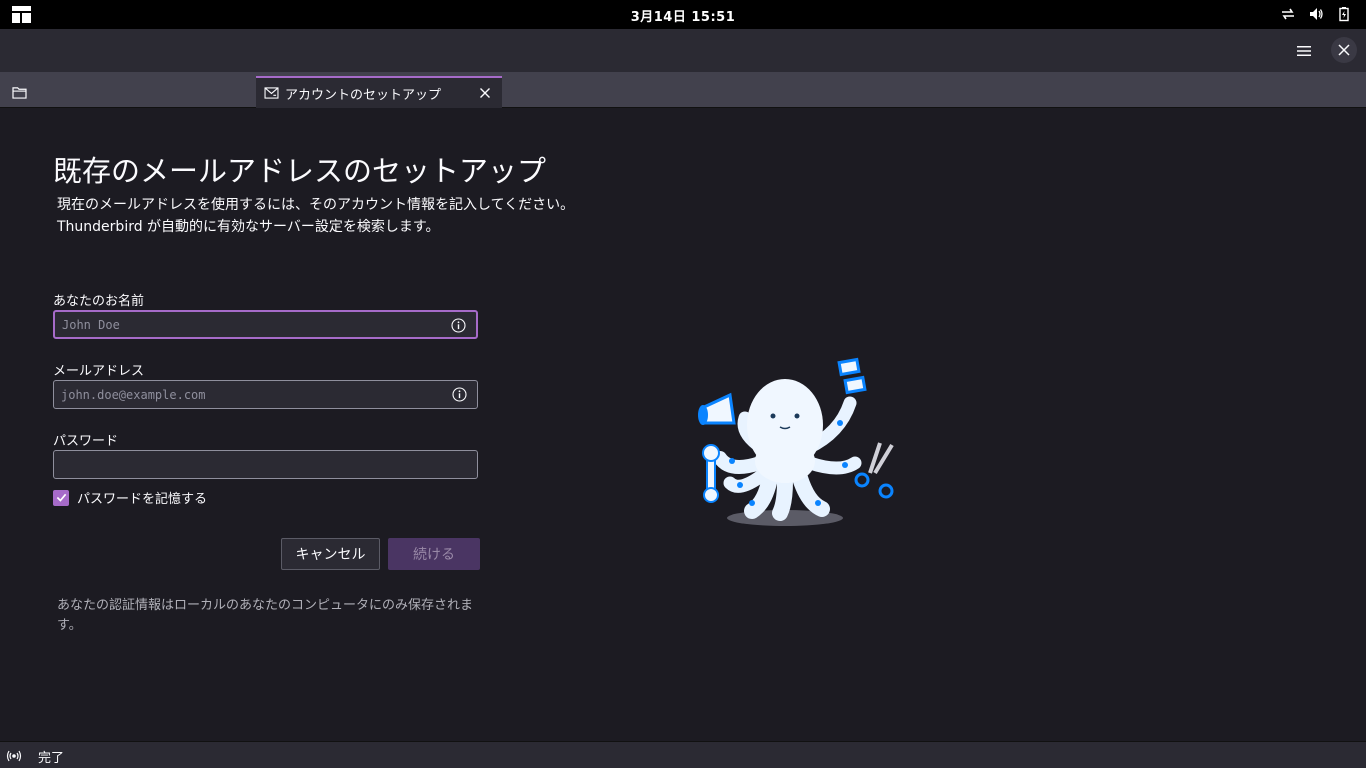 Image resolution: width=1366 pixels, height=768 pixels. I want to click on tab-mail-folders, so click(127, 92).